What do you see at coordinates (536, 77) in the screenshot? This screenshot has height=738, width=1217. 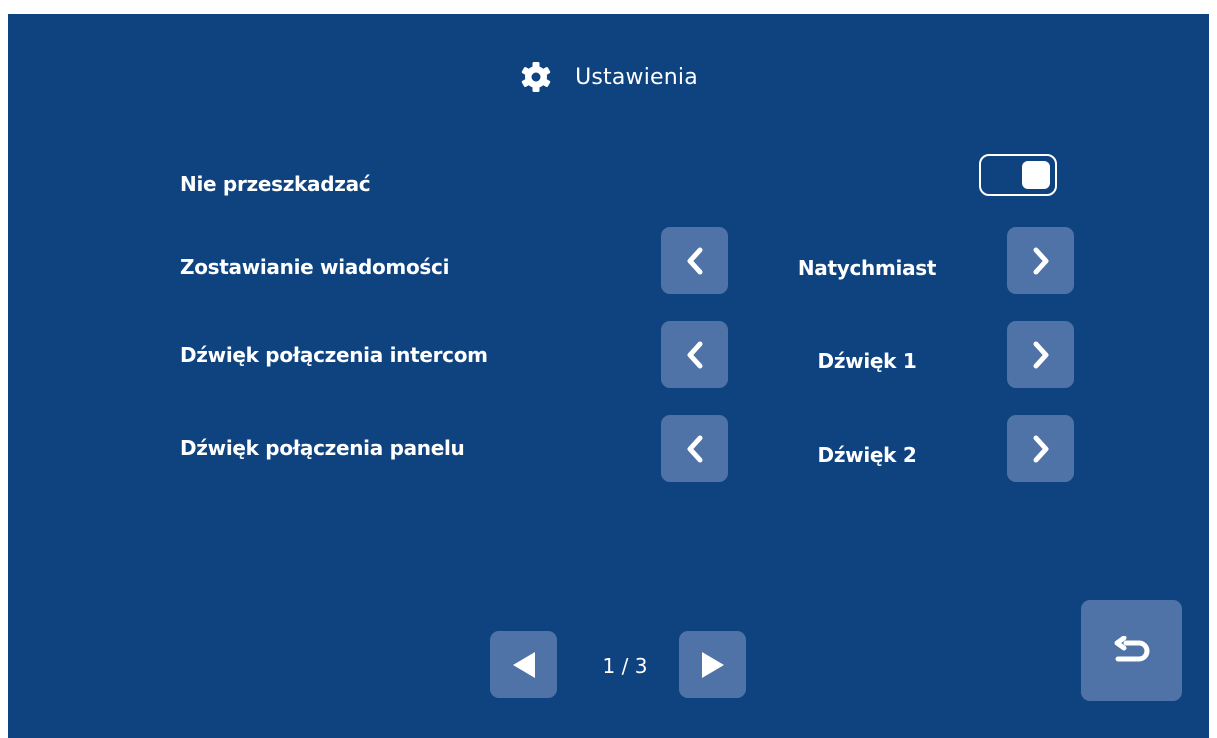 I see `gear-icon` at bounding box center [536, 77].